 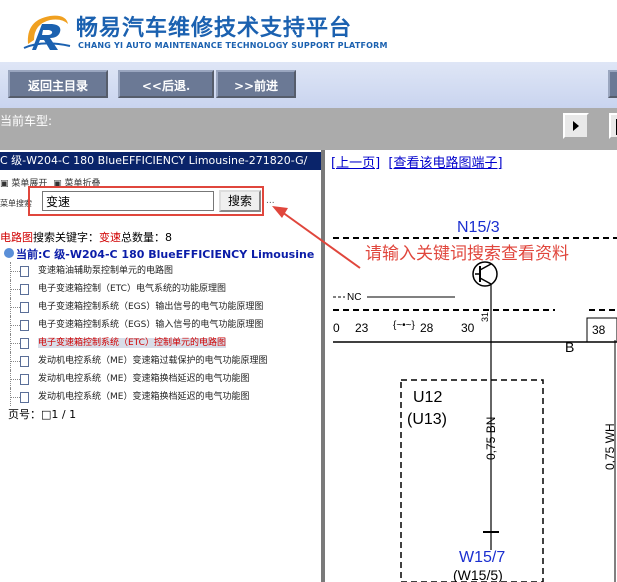 I want to click on search-highlight-box, so click(x=146, y=201).